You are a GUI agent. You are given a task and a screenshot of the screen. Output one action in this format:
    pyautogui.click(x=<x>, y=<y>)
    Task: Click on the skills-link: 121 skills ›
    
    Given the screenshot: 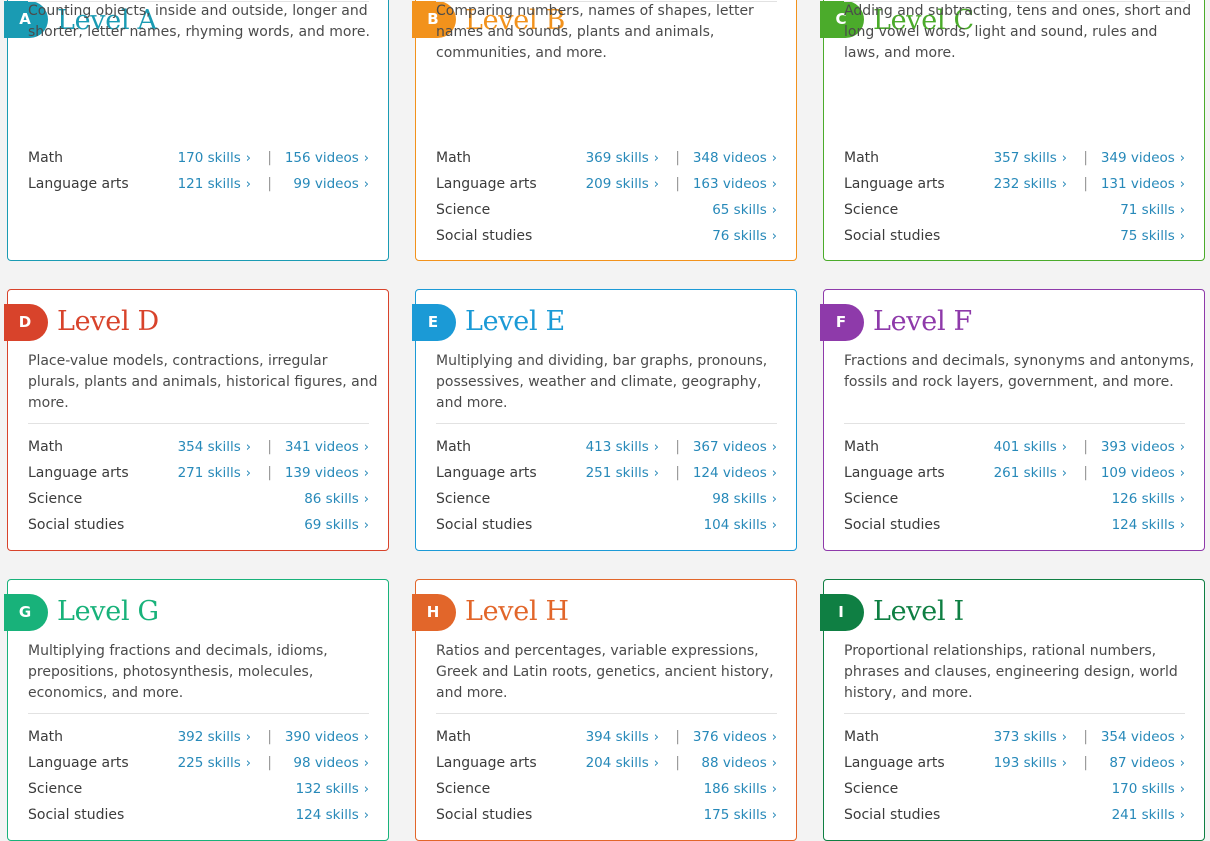 What is the action you would take?
    pyautogui.click(x=214, y=184)
    